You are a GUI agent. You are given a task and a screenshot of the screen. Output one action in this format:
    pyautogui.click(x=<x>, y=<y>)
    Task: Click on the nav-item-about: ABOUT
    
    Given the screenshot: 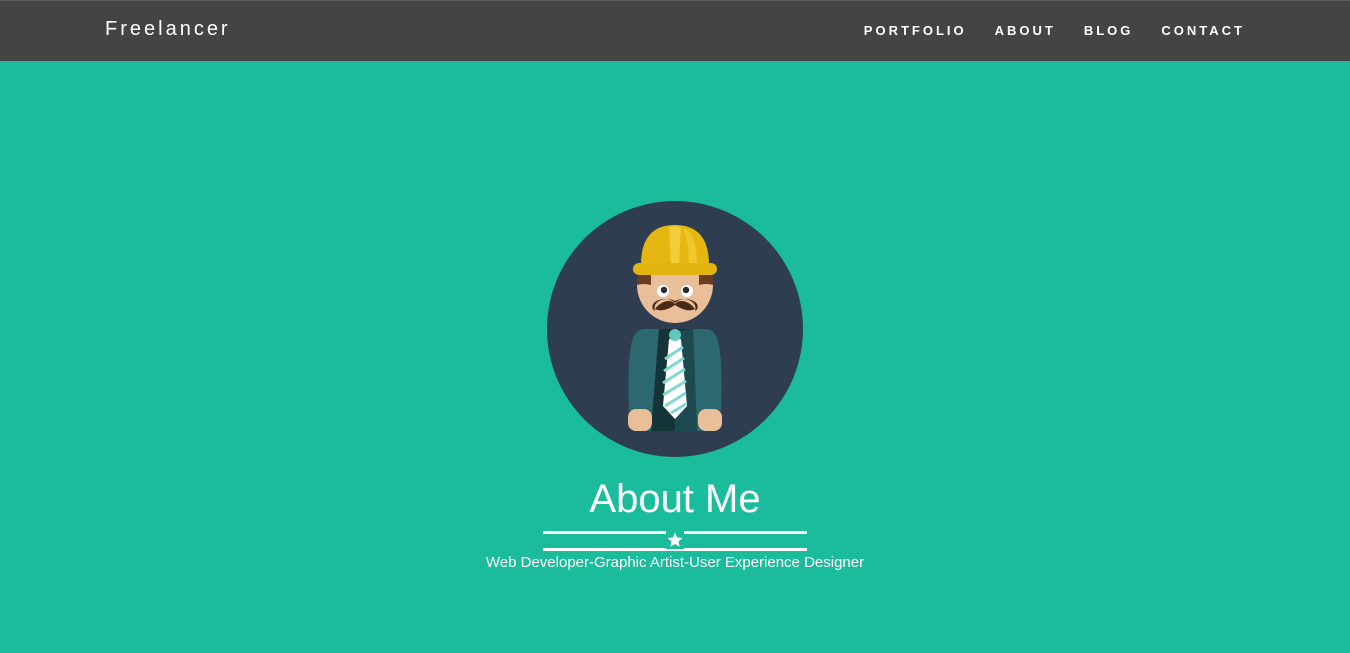 What is the action you would take?
    pyautogui.click(x=1025, y=30)
    